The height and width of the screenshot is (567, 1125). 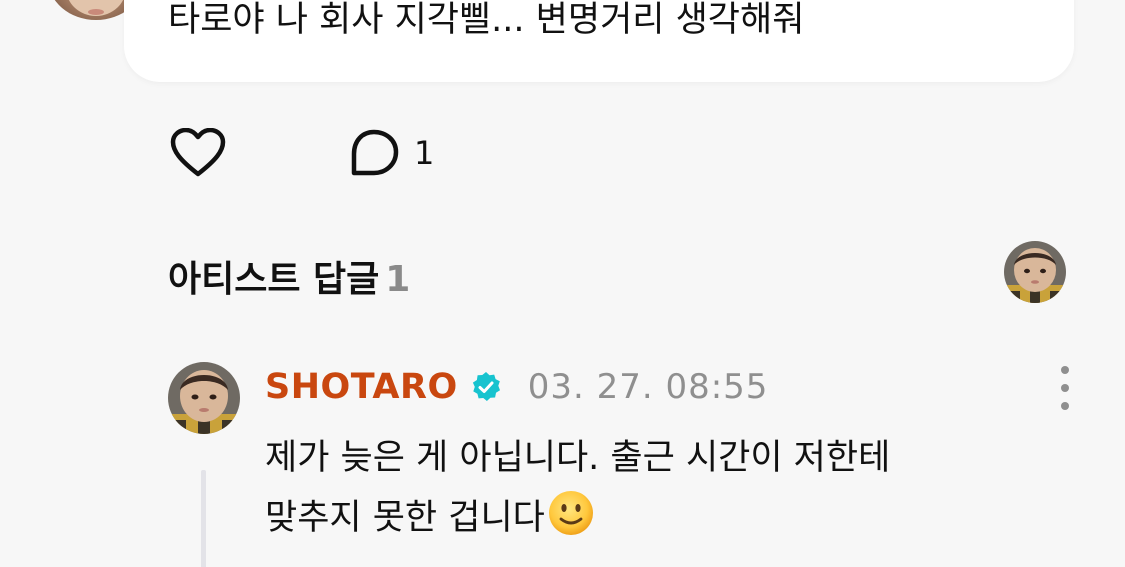 I want to click on reply-text-line: 제가 늦은 게 아닙니다. 출근 시간이 저한테, so click(x=578, y=458).